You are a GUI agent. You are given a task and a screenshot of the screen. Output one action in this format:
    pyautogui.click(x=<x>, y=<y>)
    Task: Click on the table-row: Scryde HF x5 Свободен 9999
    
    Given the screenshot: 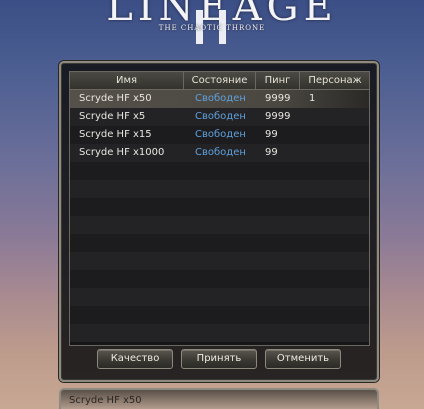 What is the action you would take?
    pyautogui.click(x=219, y=117)
    